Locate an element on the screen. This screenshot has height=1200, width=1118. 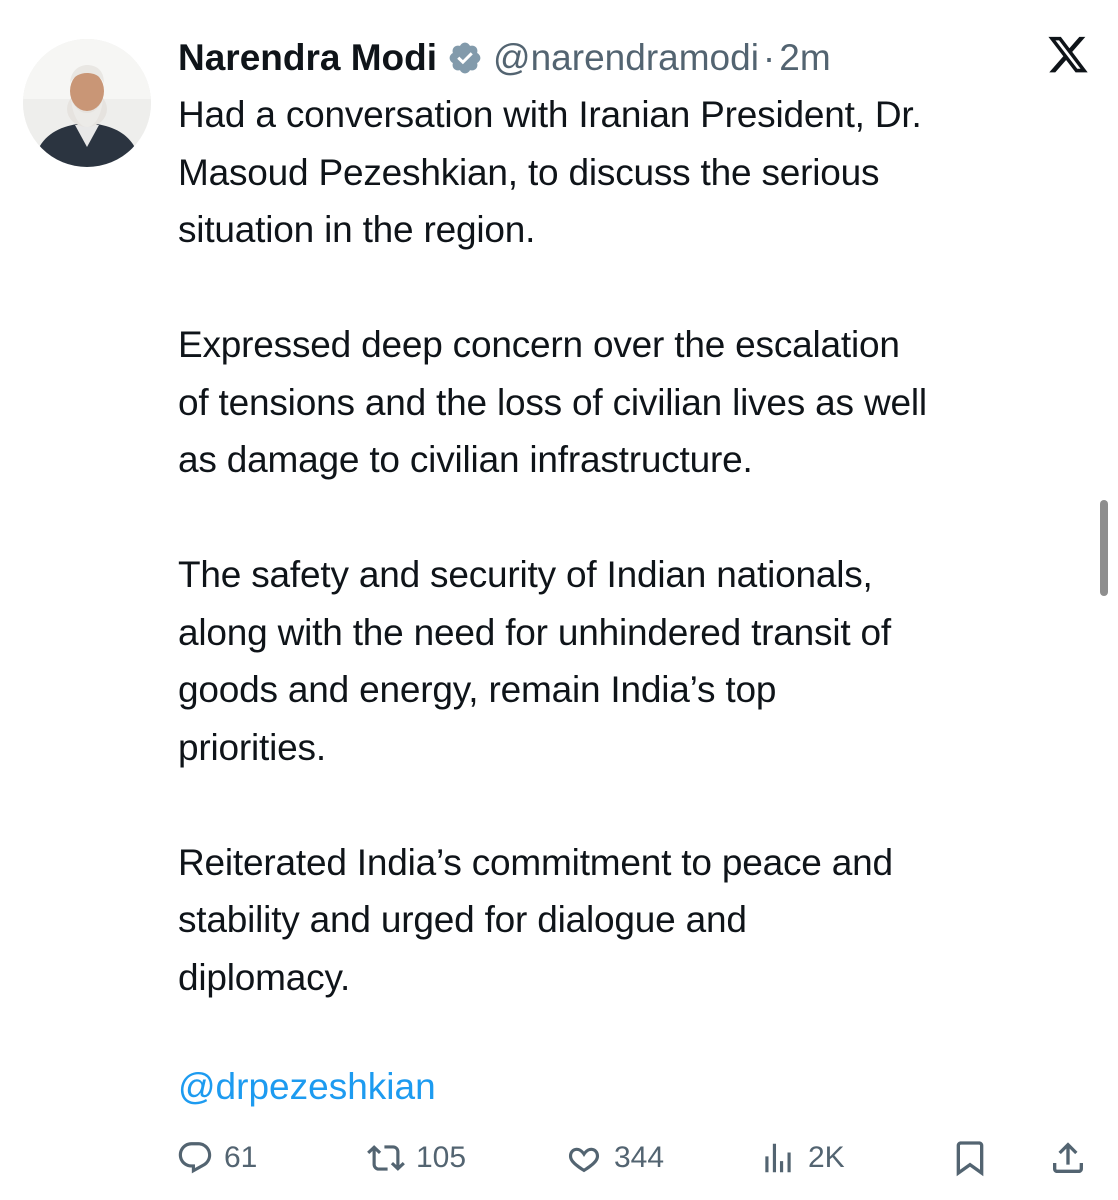
avatar is located at coordinates (87, 103).